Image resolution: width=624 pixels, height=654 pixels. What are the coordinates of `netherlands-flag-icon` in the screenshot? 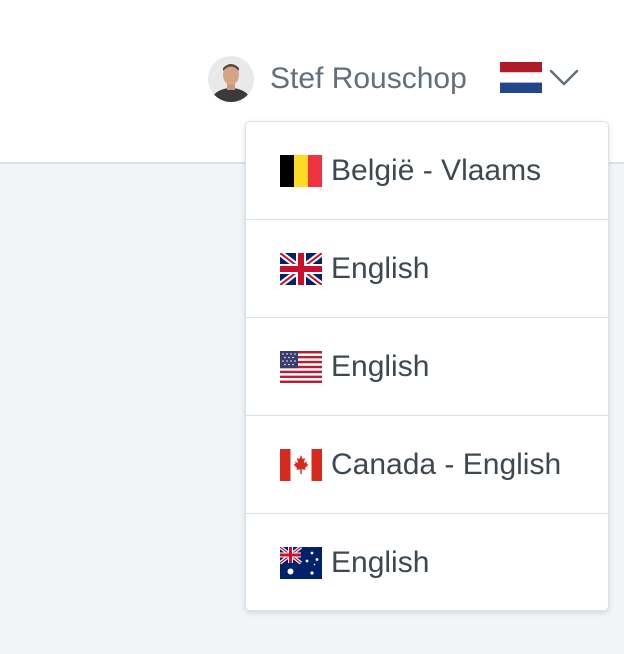 It's located at (521, 77).